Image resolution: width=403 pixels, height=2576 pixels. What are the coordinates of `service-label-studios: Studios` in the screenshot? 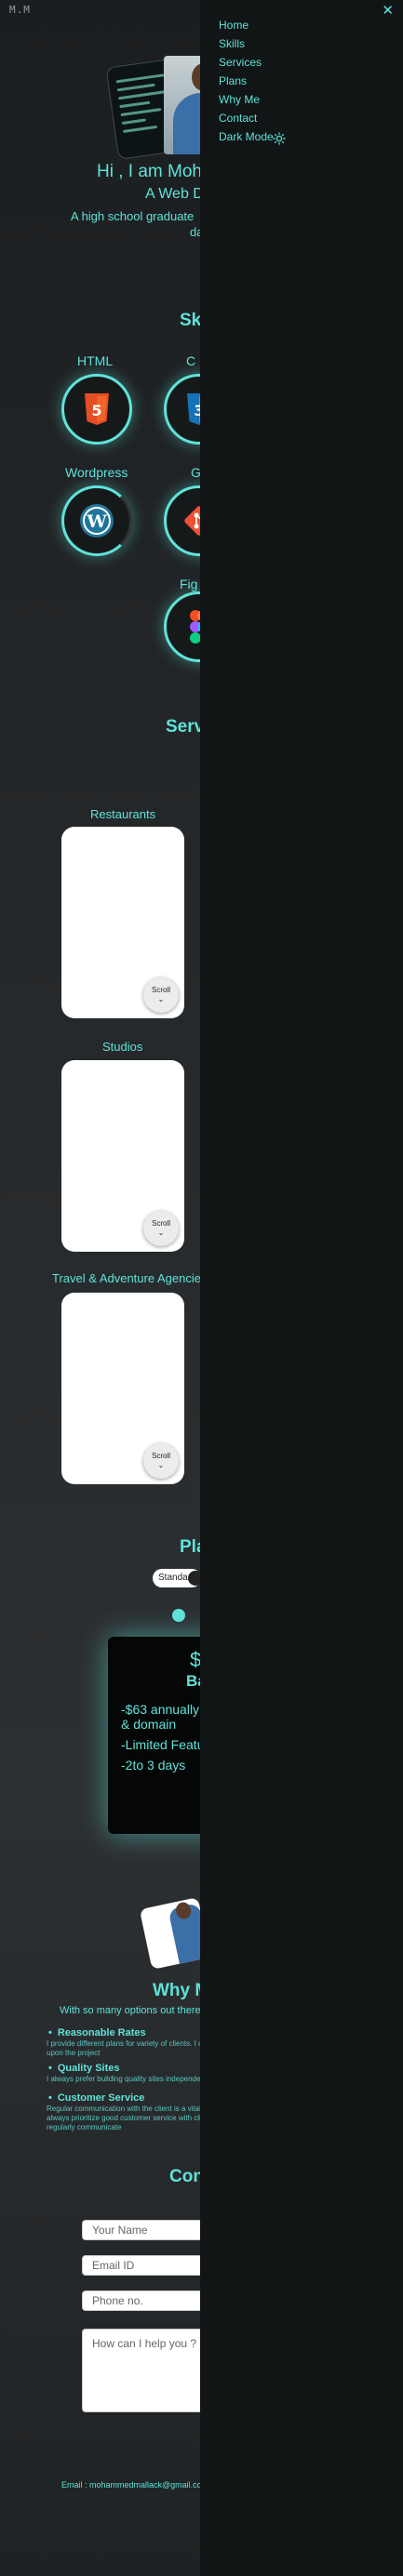 It's located at (122, 1047).